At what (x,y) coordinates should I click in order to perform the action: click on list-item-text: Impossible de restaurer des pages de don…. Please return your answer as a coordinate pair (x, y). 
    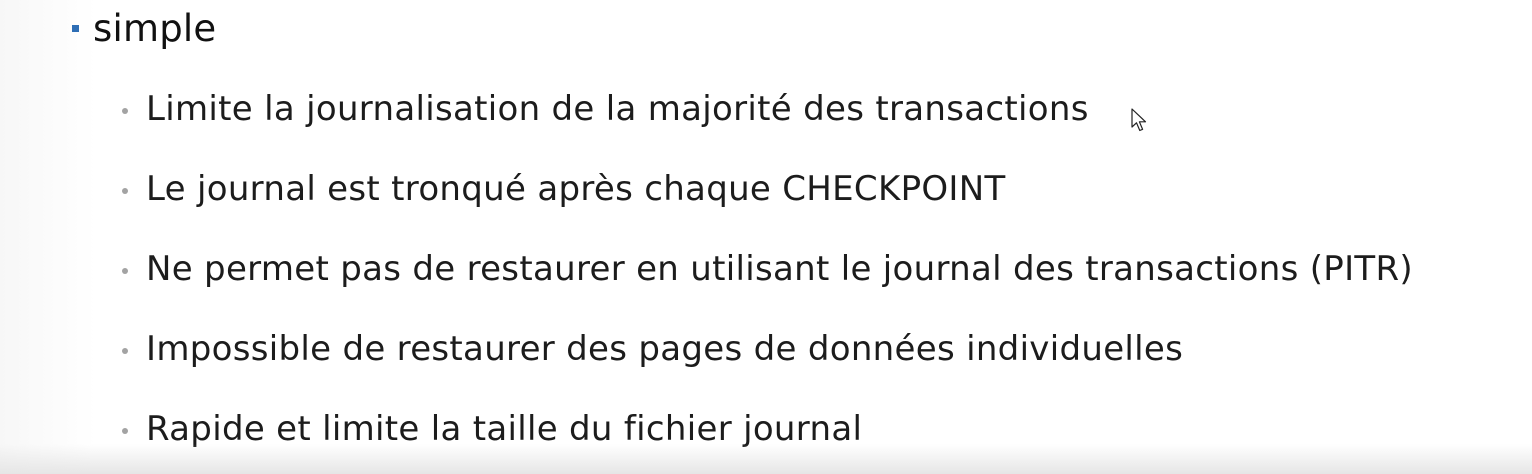
    Looking at the image, I should click on (665, 349).